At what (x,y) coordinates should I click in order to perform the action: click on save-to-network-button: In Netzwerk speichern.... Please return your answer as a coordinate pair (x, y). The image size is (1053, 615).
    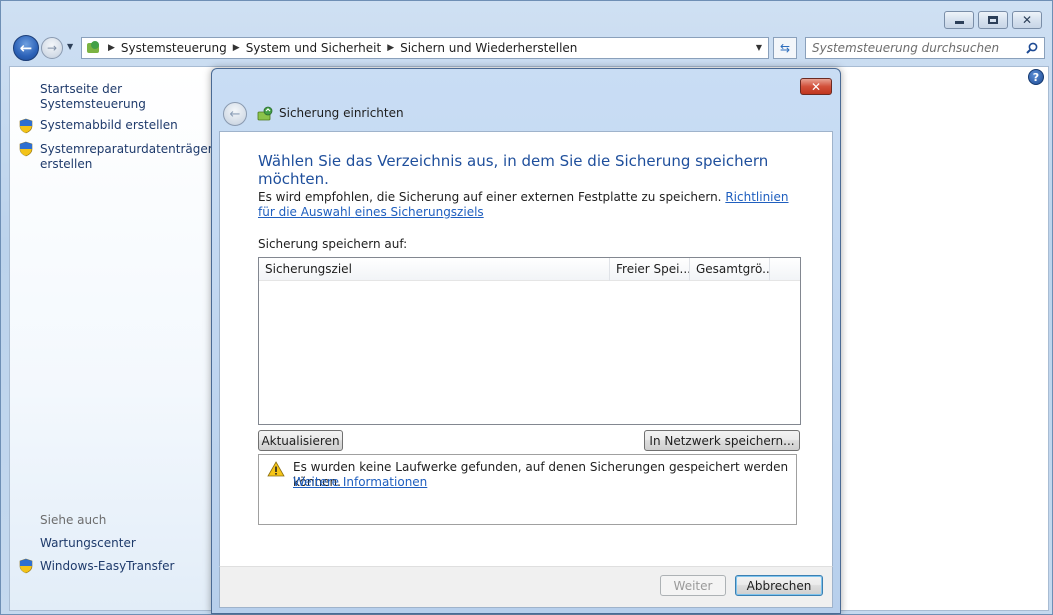
    Looking at the image, I should click on (722, 440).